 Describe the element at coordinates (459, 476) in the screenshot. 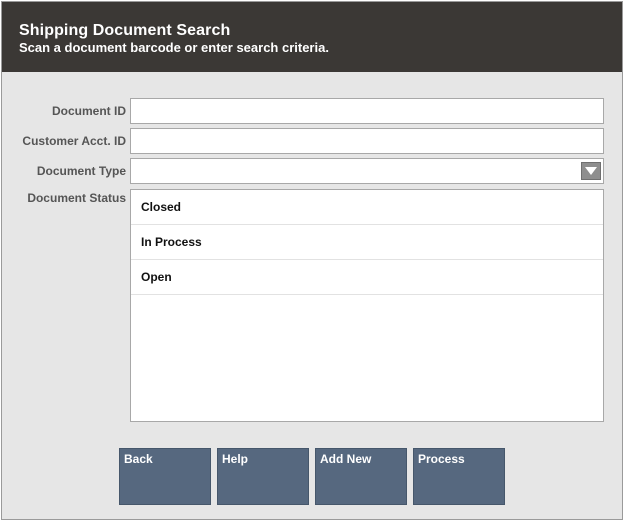

I see `process-button: Process` at that location.